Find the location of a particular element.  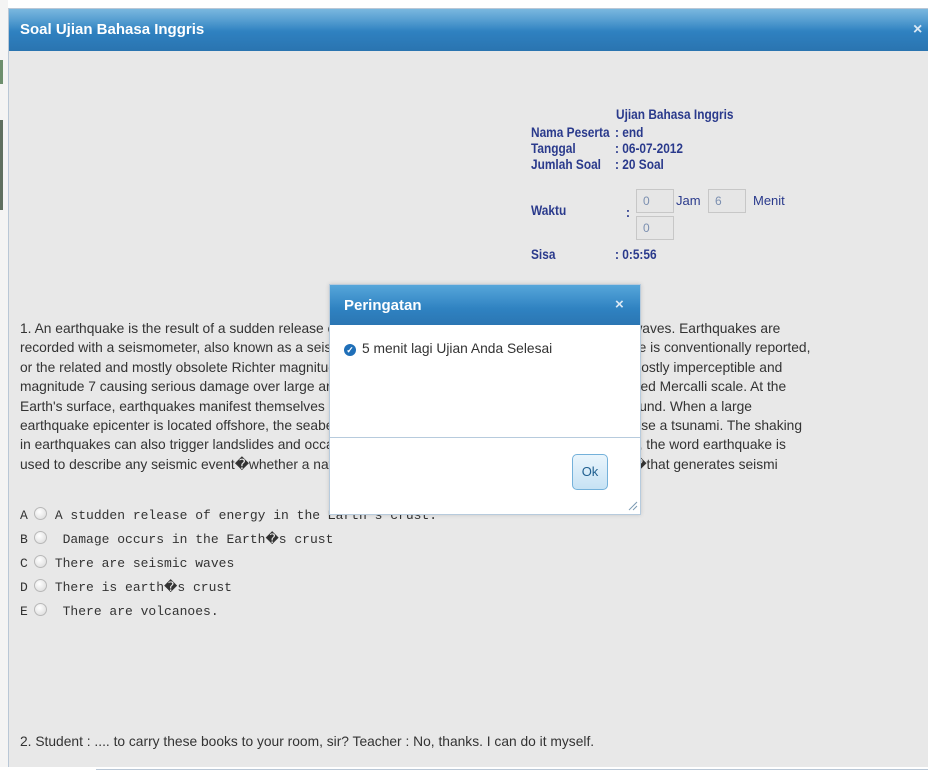

ok-button: Ok is located at coordinates (590, 472).